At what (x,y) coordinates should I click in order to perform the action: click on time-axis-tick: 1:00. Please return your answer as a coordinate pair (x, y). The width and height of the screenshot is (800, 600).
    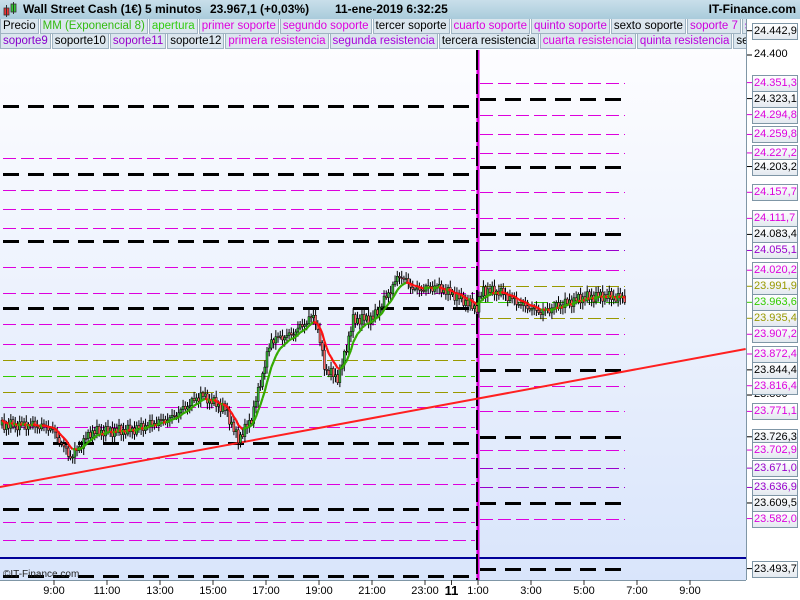
    Looking at the image, I should click on (478, 591).